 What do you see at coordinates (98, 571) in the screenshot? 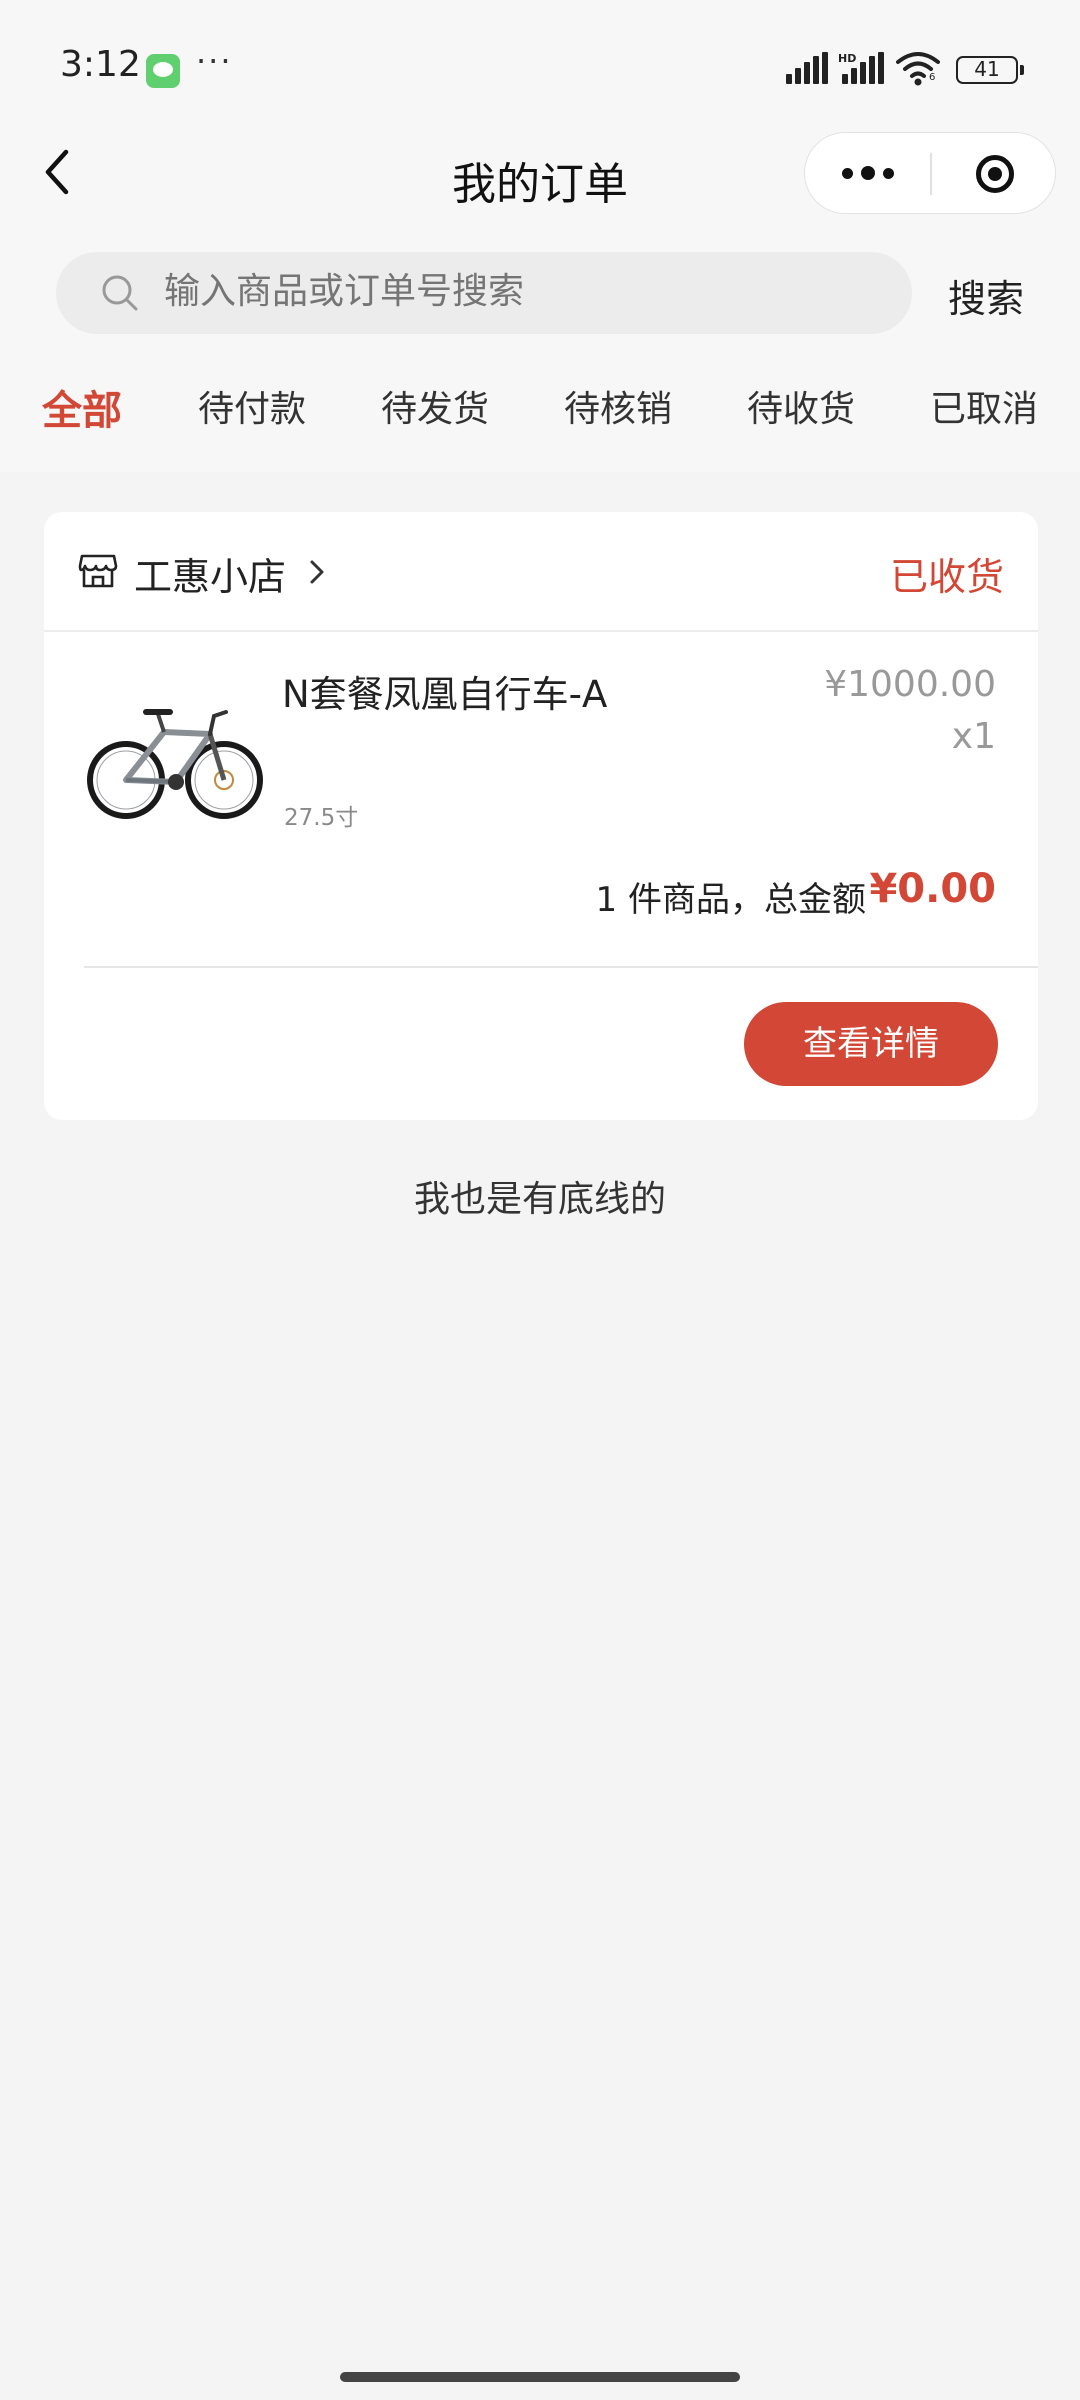
I see `shop-icon` at bounding box center [98, 571].